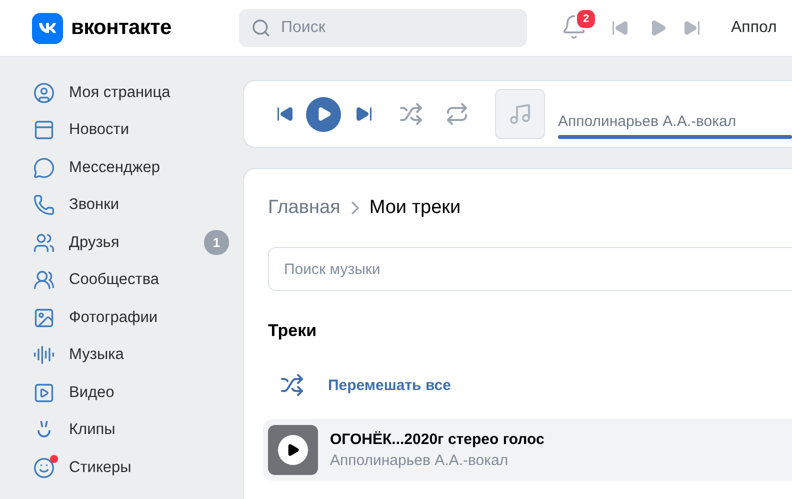 The height and width of the screenshot is (499, 792). I want to click on breadcrumb-link: Главная, so click(304, 208).